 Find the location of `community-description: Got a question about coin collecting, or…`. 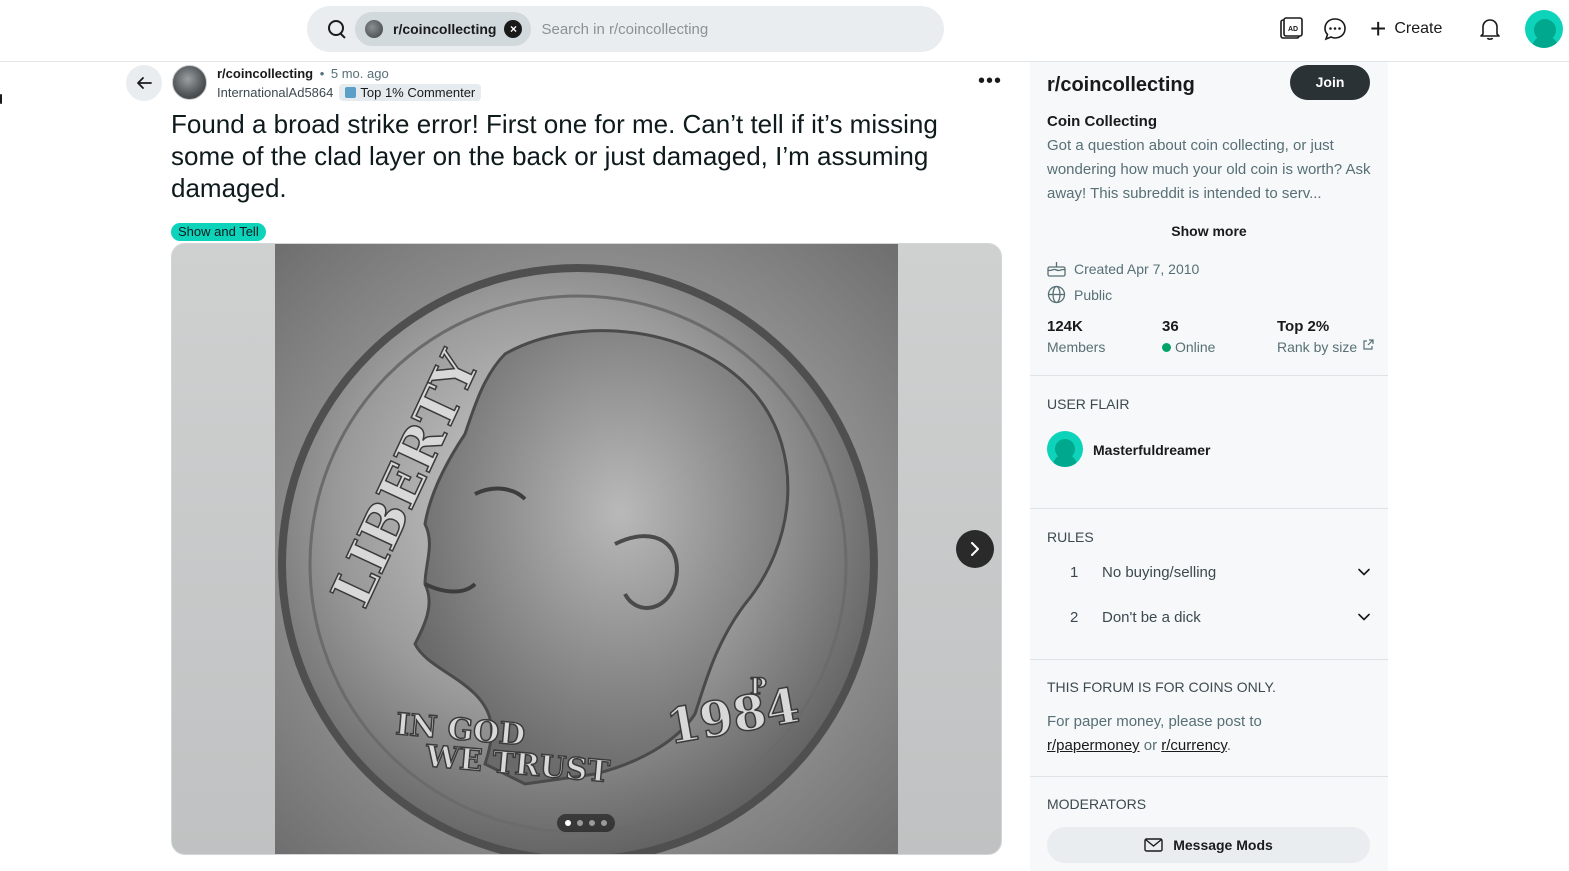

community-description: Got a question about coin collecting, or… is located at coordinates (1209, 169).